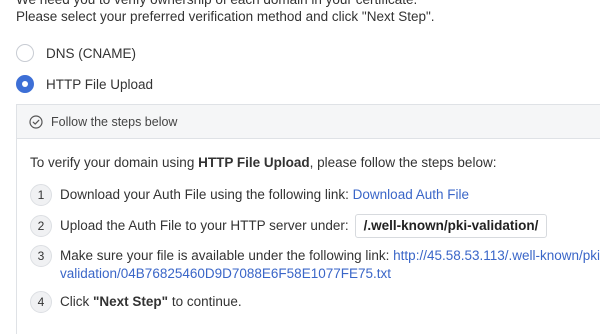 The image size is (600, 334). What do you see at coordinates (41, 302) in the screenshot?
I see `step-number: 4` at bounding box center [41, 302].